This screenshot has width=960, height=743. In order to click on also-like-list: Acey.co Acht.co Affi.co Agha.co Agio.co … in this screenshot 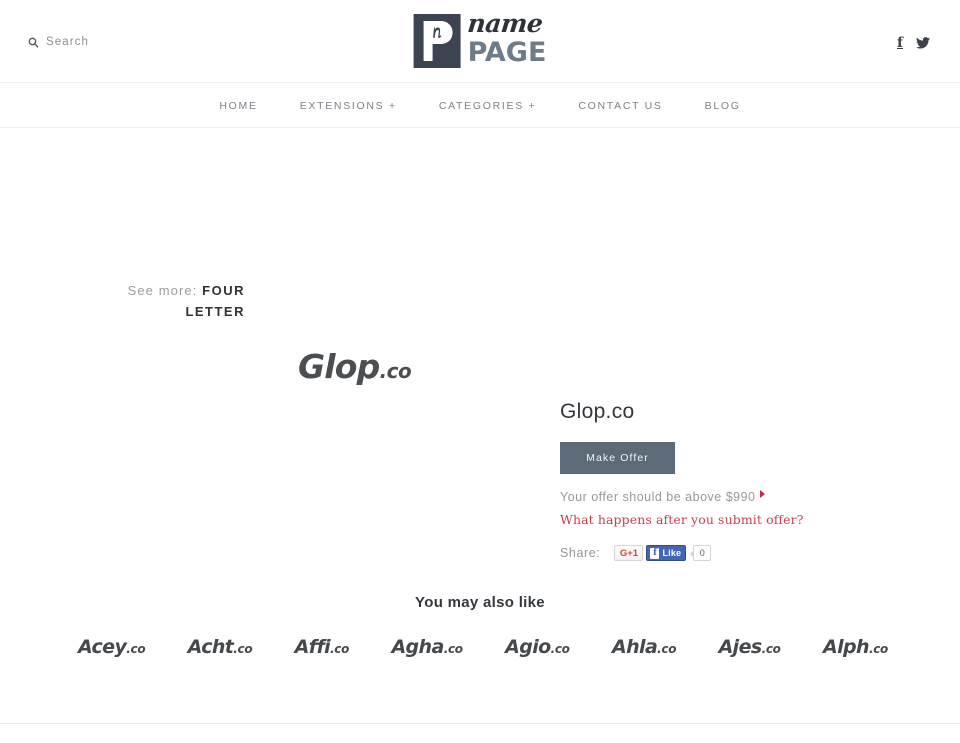, I will do `click(483, 647)`.